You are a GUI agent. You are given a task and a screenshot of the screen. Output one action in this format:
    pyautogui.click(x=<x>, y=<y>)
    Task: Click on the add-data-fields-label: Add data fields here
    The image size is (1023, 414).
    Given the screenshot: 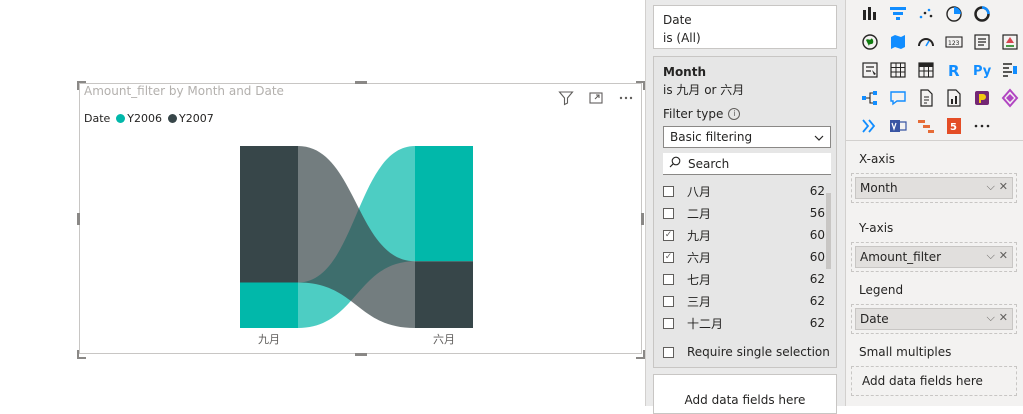 What is the action you would take?
    pyautogui.click(x=745, y=400)
    